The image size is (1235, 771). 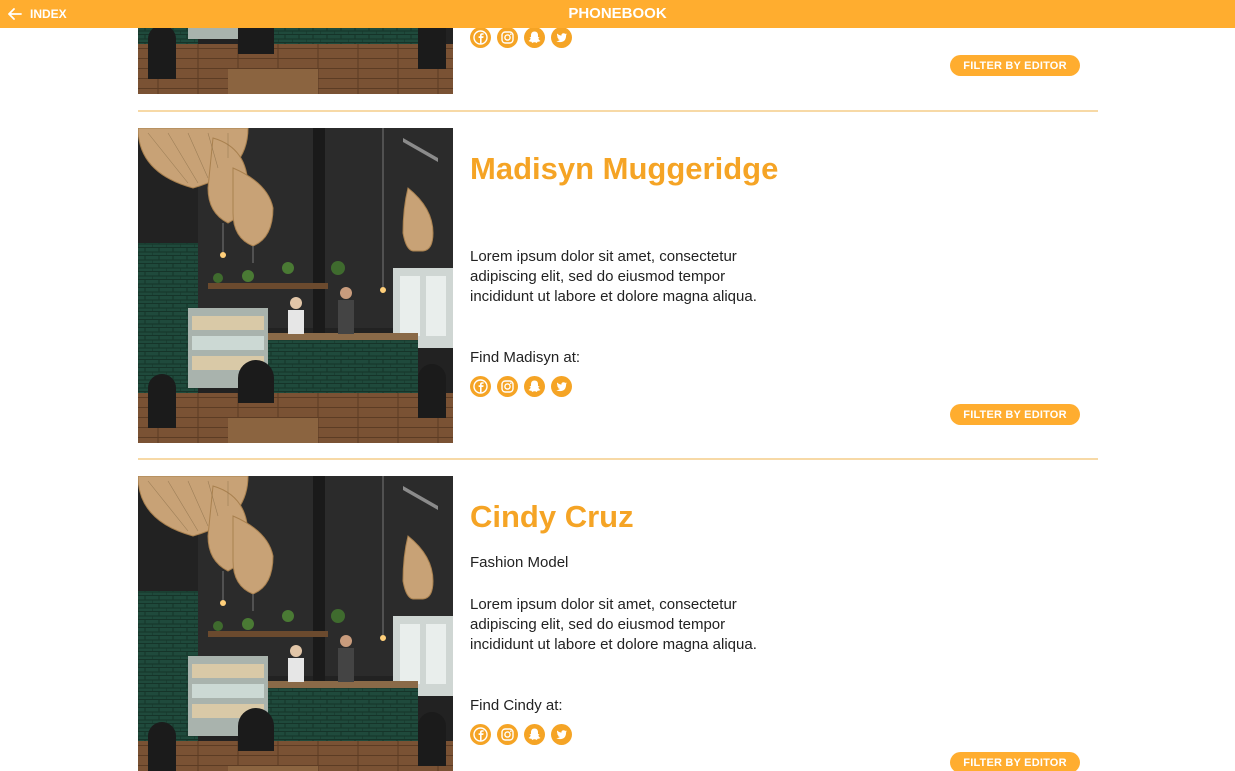 I want to click on page-title: PHONEBOOK, so click(x=617, y=13).